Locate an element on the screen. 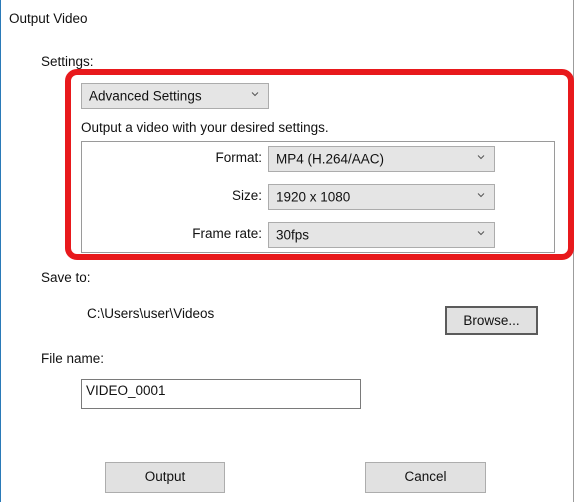  format-dropdown: MP4 (H.264/AAC) is located at coordinates (381, 159).